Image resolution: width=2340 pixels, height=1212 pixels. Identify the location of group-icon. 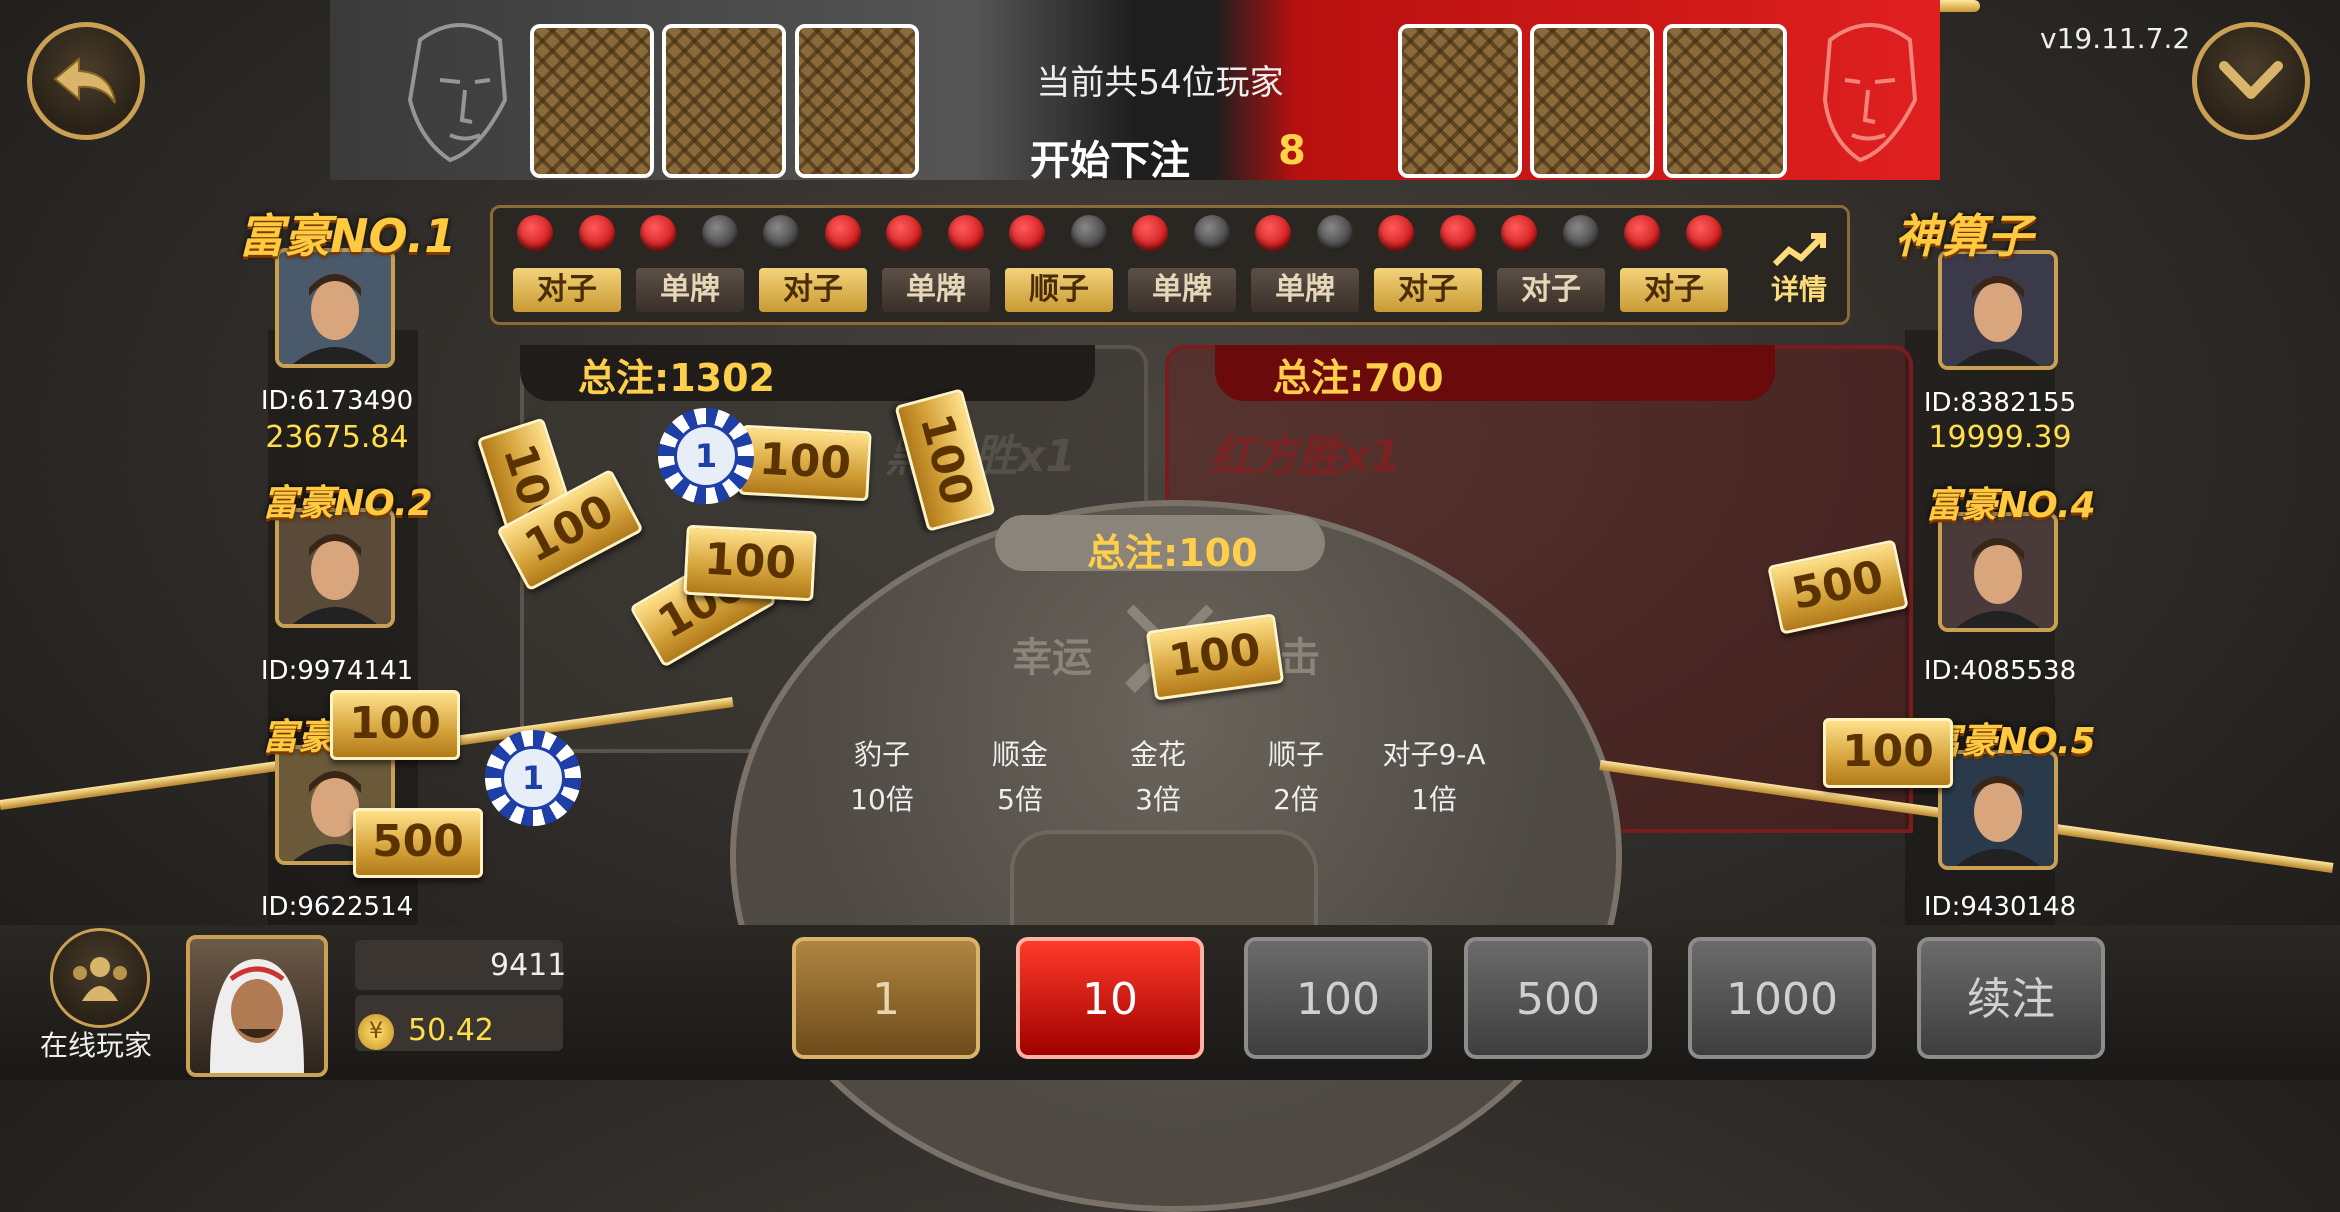
(100, 979).